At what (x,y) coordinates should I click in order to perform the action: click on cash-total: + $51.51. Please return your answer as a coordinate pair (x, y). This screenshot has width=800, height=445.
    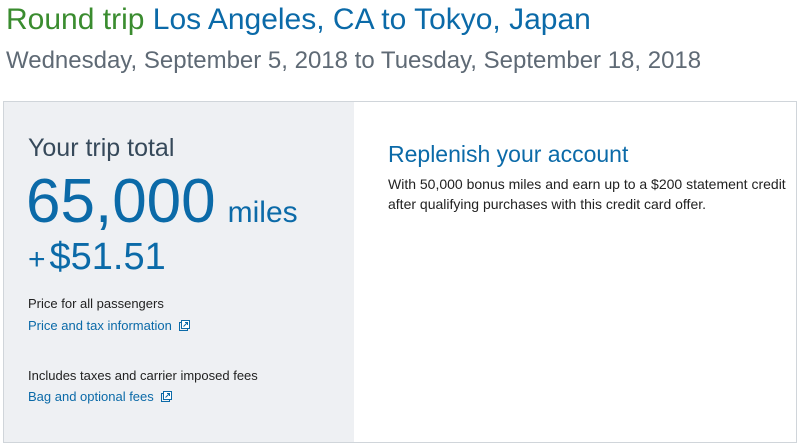
    Looking at the image, I should click on (97, 258).